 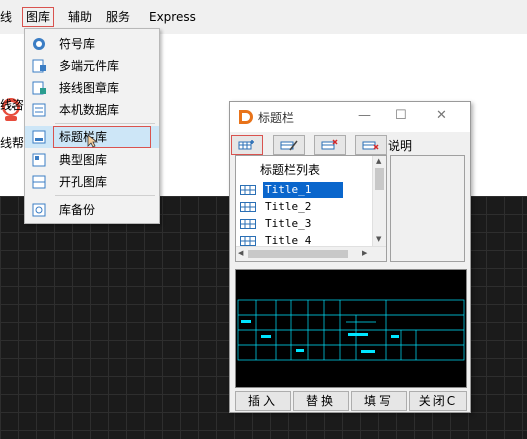 What do you see at coordinates (350, 117) in the screenshot?
I see `dialog-titlebar: 标题栏 — ☐ ✕` at bounding box center [350, 117].